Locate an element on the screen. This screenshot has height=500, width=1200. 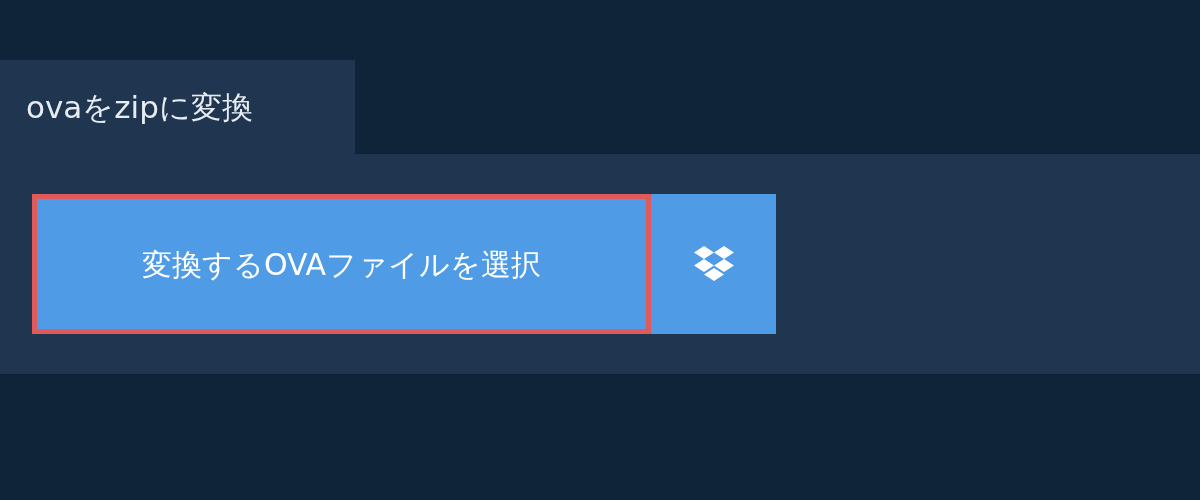
dropbox-icon is located at coordinates (713, 264).